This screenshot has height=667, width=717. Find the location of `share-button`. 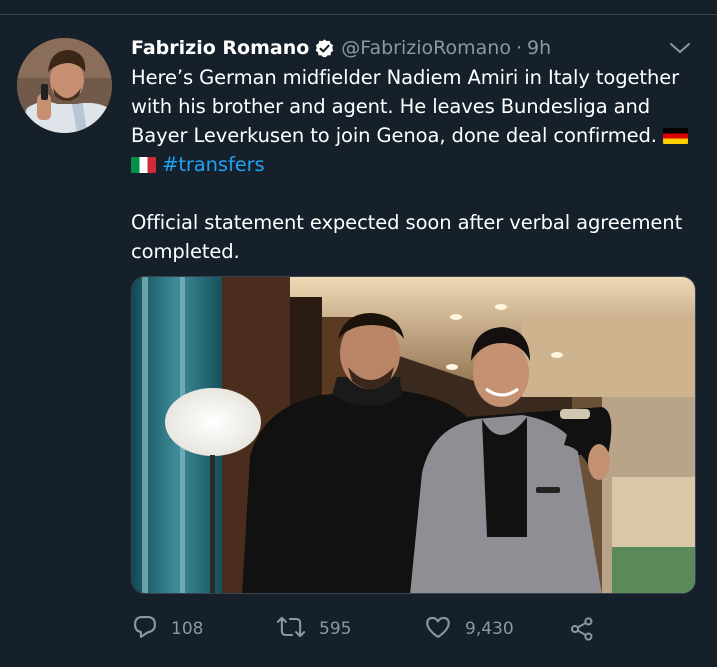

share-button is located at coordinates (582, 631).